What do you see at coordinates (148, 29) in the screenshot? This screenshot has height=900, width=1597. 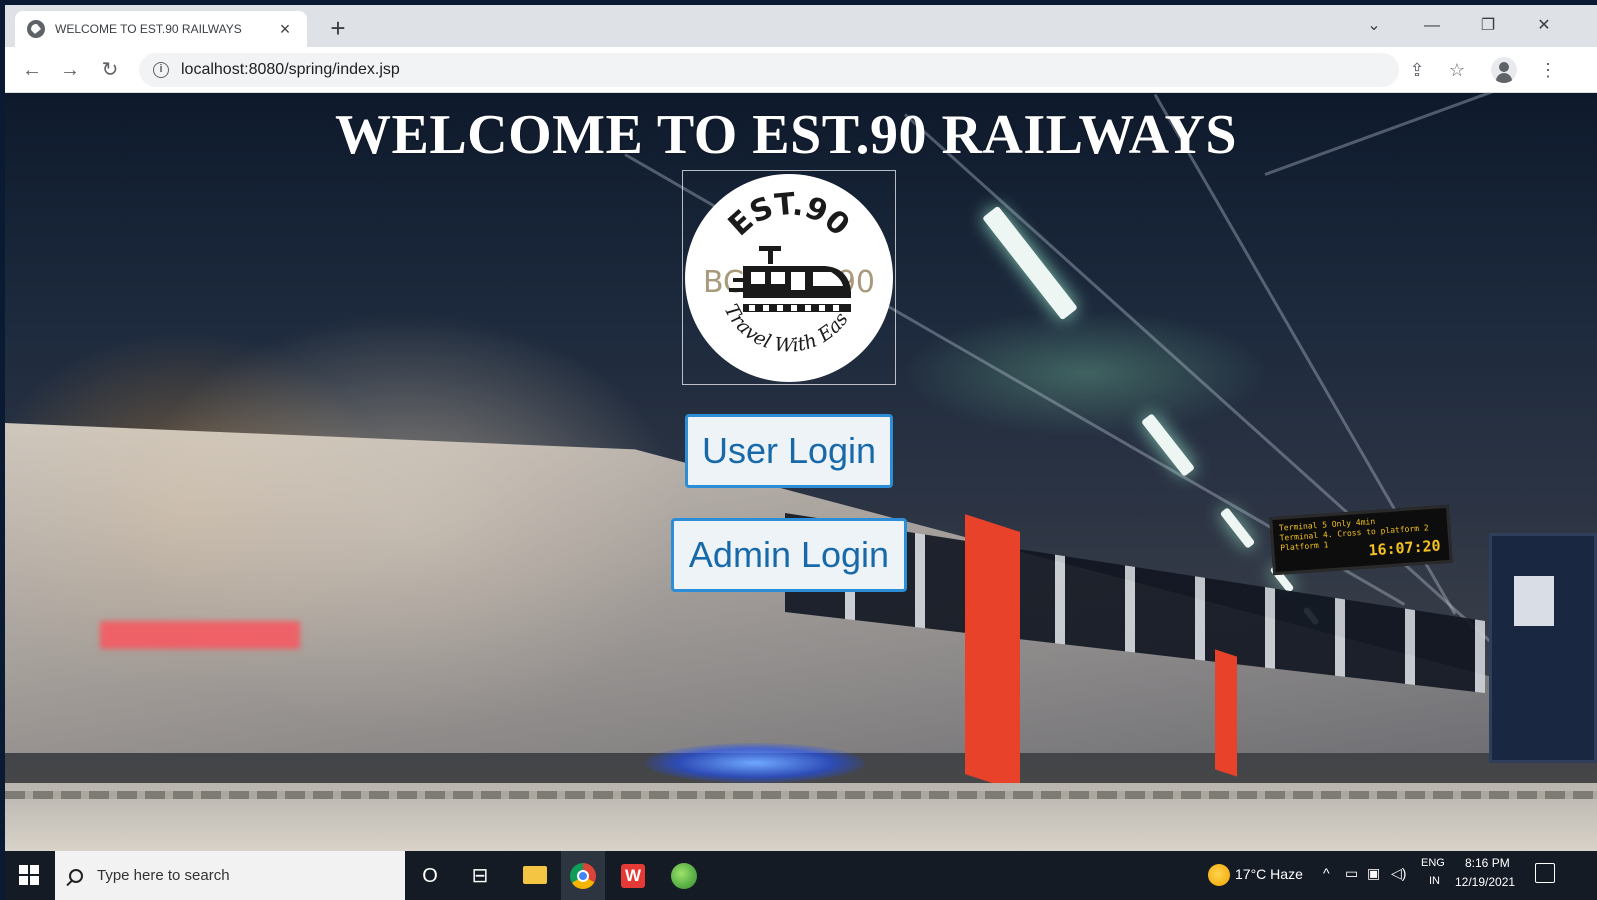 I see `tab-title: WELCOME TO EST.90 RAILWAYS` at bounding box center [148, 29].